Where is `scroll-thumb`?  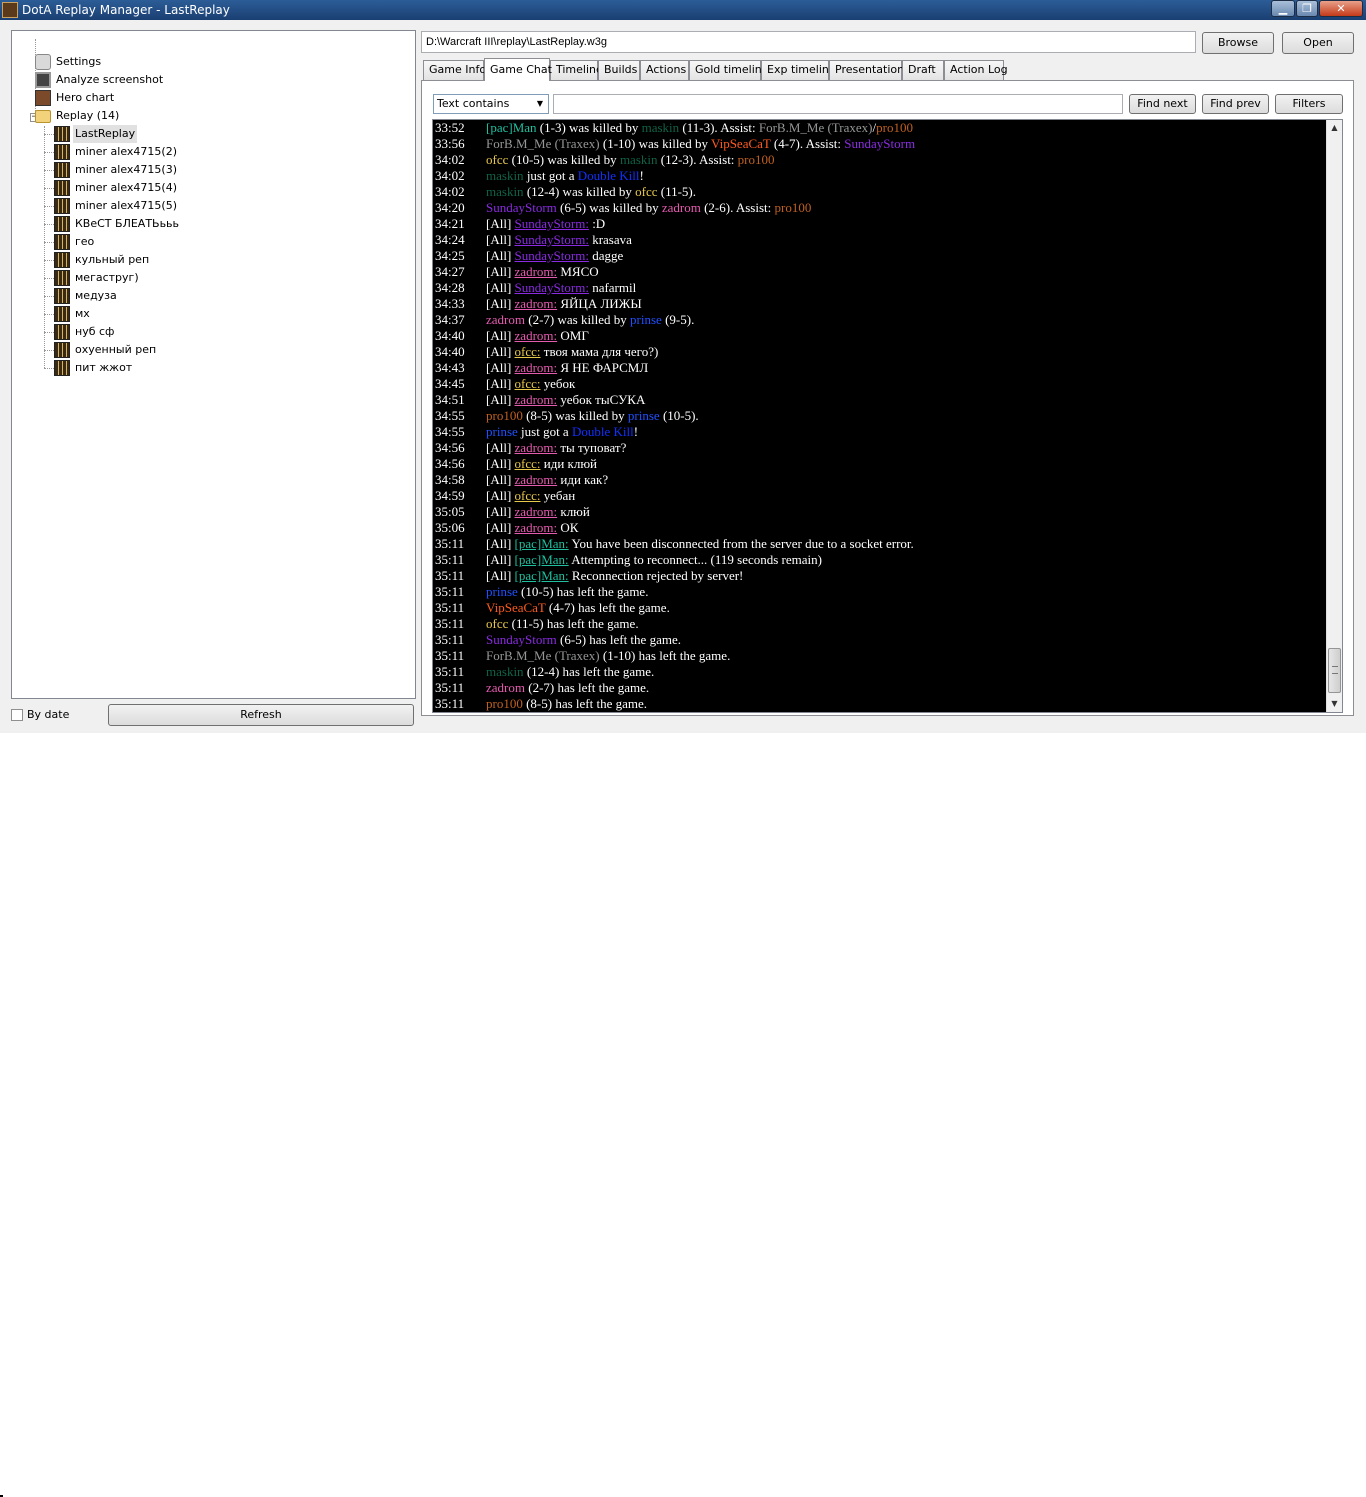
scroll-thumb is located at coordinates (1334, 670).